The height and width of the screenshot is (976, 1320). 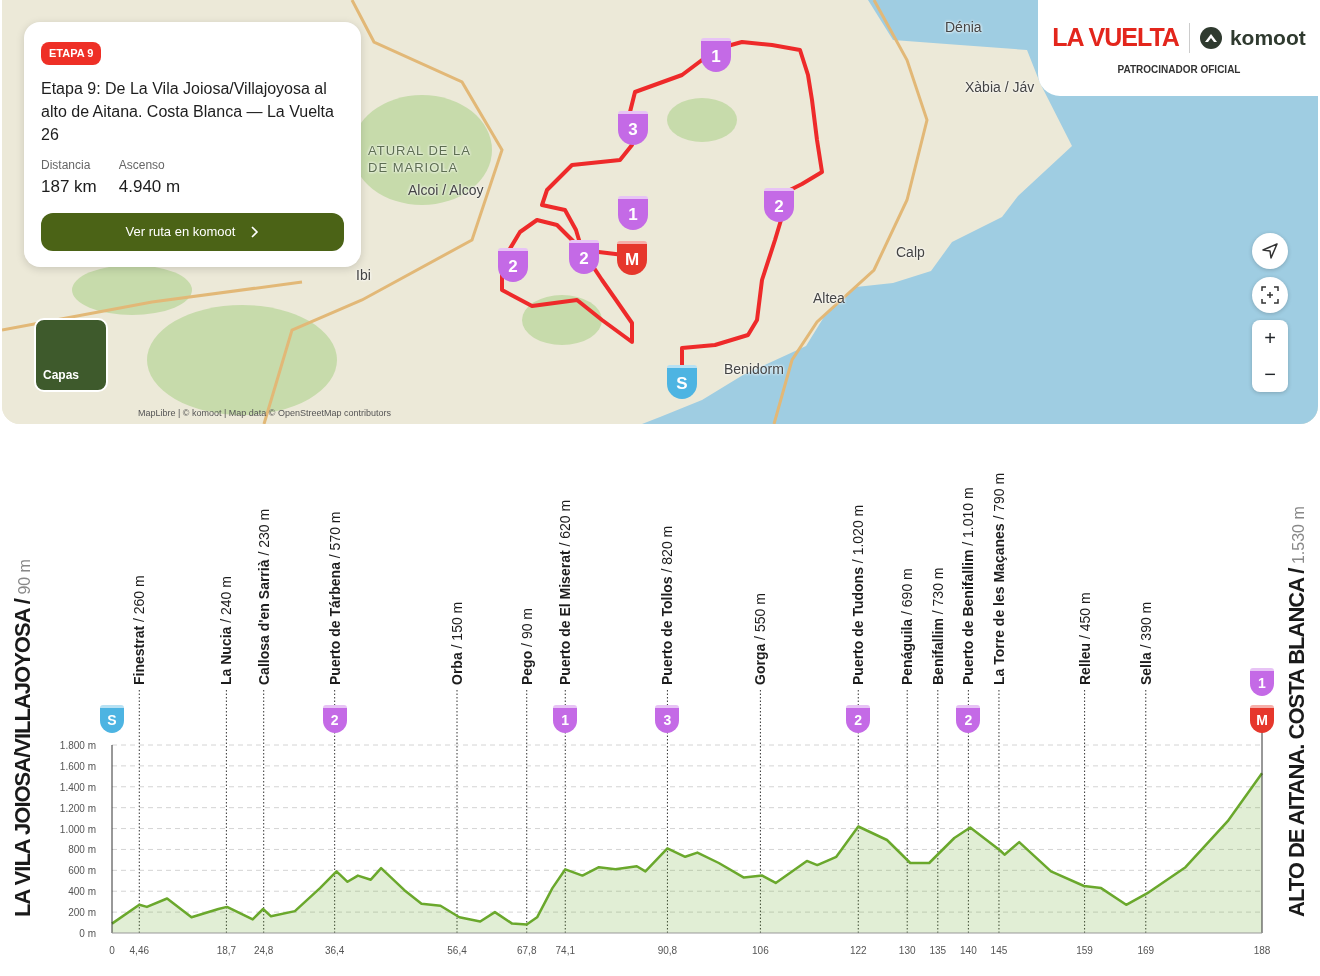 I want to click on x-axis-label: 130, so click(x=907, y=950).